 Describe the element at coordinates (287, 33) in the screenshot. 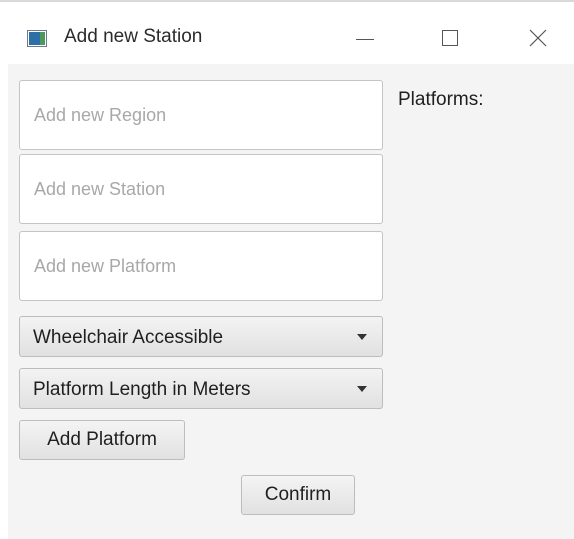

I see `title-bar: Add new Station` at that location.